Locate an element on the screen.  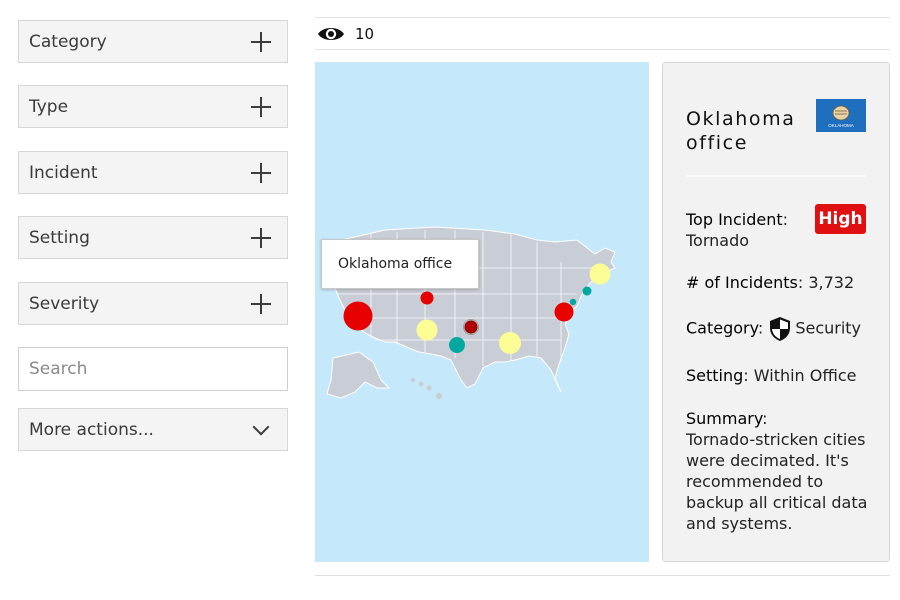
incident-marker-pennsylvania is located at coordinates (587, 291).